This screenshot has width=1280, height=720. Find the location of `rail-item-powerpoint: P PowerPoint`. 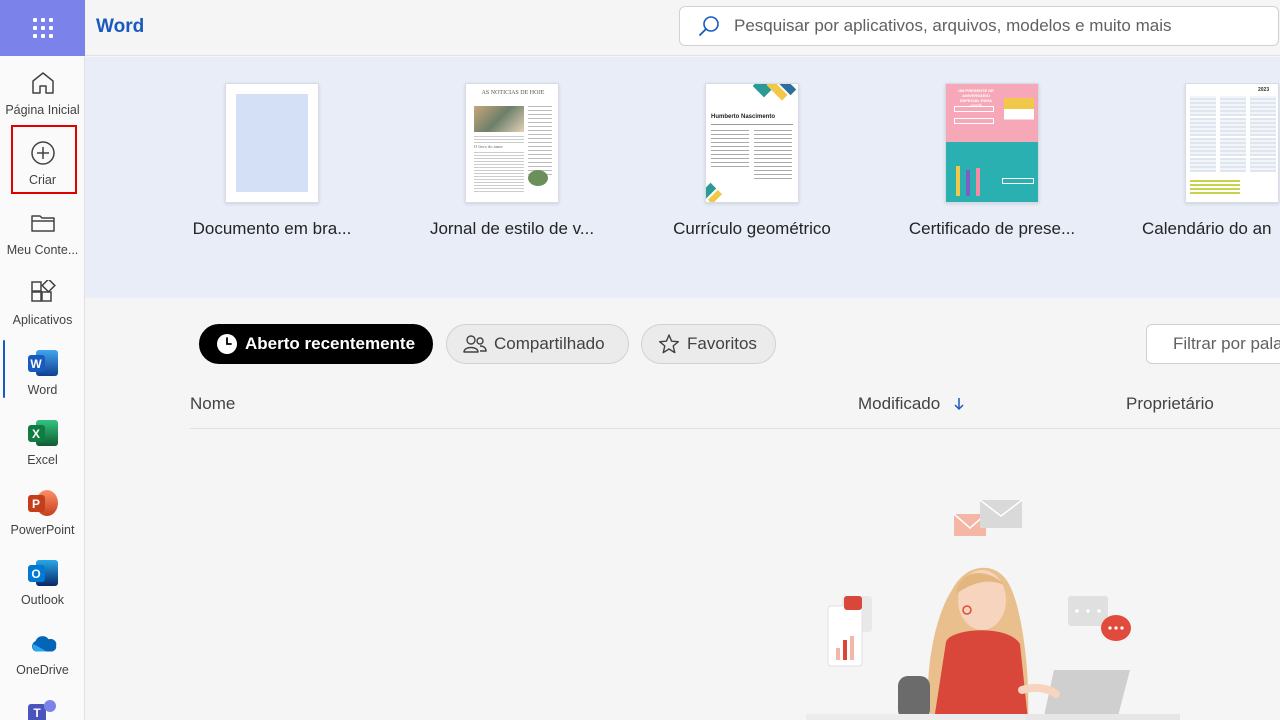

rail-item-powerpoint: P PowerPoint is located at coordinates (42, 511).